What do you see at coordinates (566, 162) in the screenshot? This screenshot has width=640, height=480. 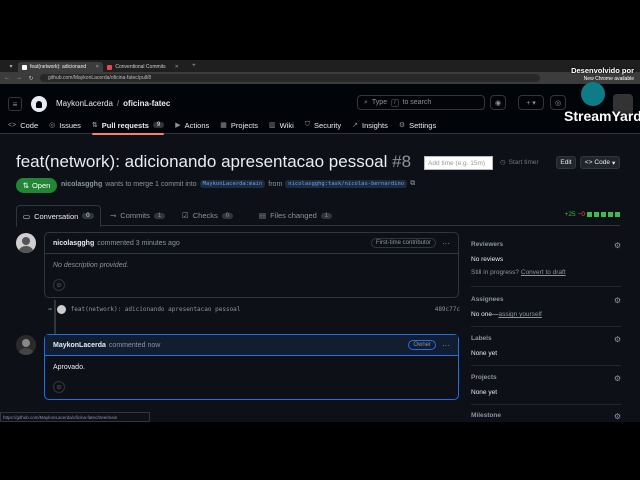 I see `edit-button: Edit` at bounding box center [566, 162].